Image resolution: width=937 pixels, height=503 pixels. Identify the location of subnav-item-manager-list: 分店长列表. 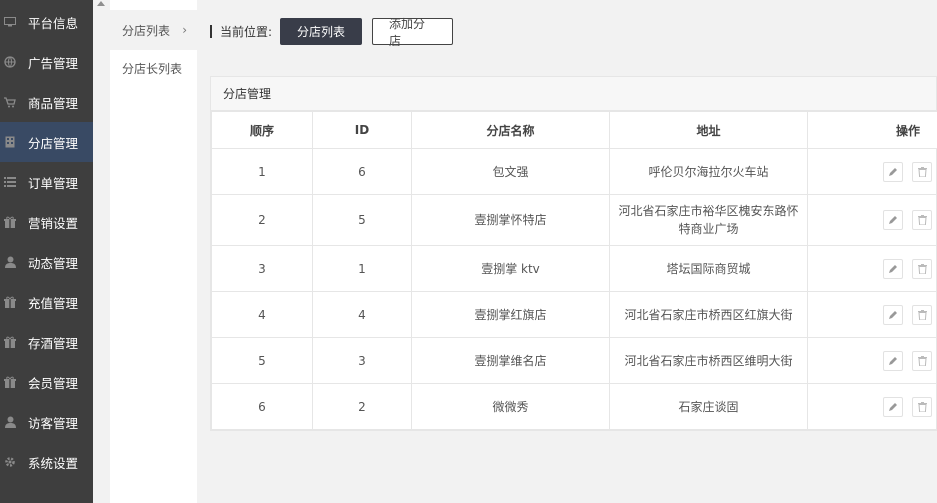
(153, 68).